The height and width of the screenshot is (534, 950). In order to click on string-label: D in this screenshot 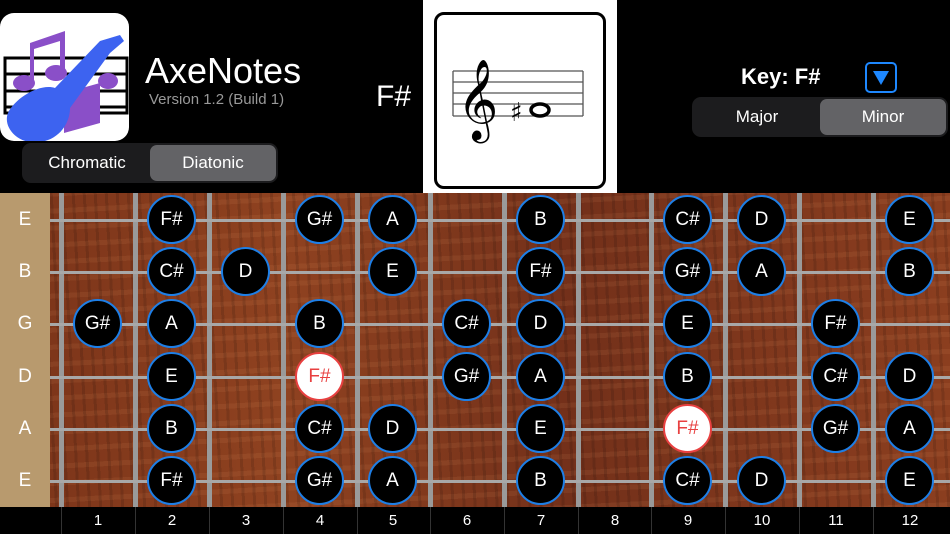, I will do `click(25, 376)`.